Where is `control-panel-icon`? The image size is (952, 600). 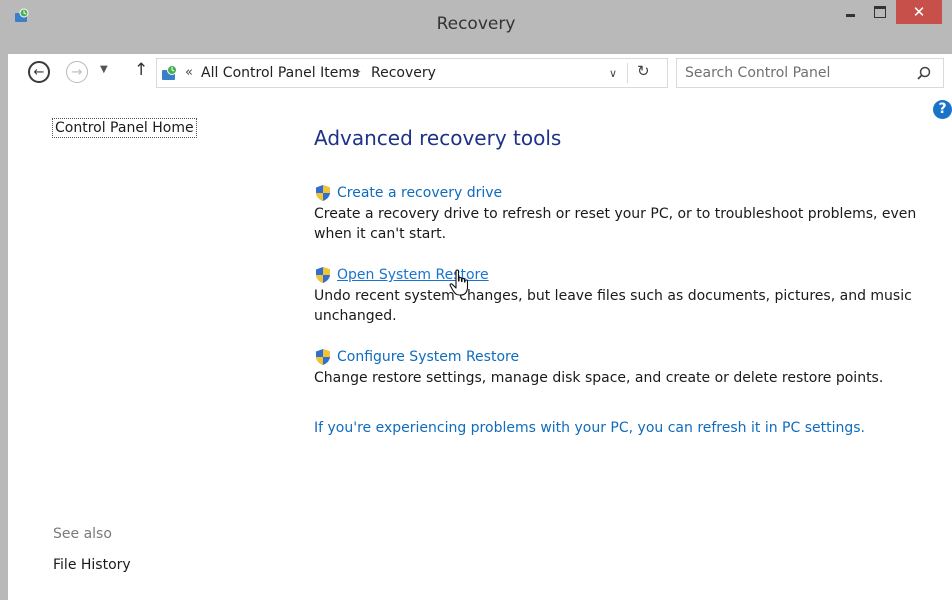
control-panel-icon is located at coordinates (169, 72).